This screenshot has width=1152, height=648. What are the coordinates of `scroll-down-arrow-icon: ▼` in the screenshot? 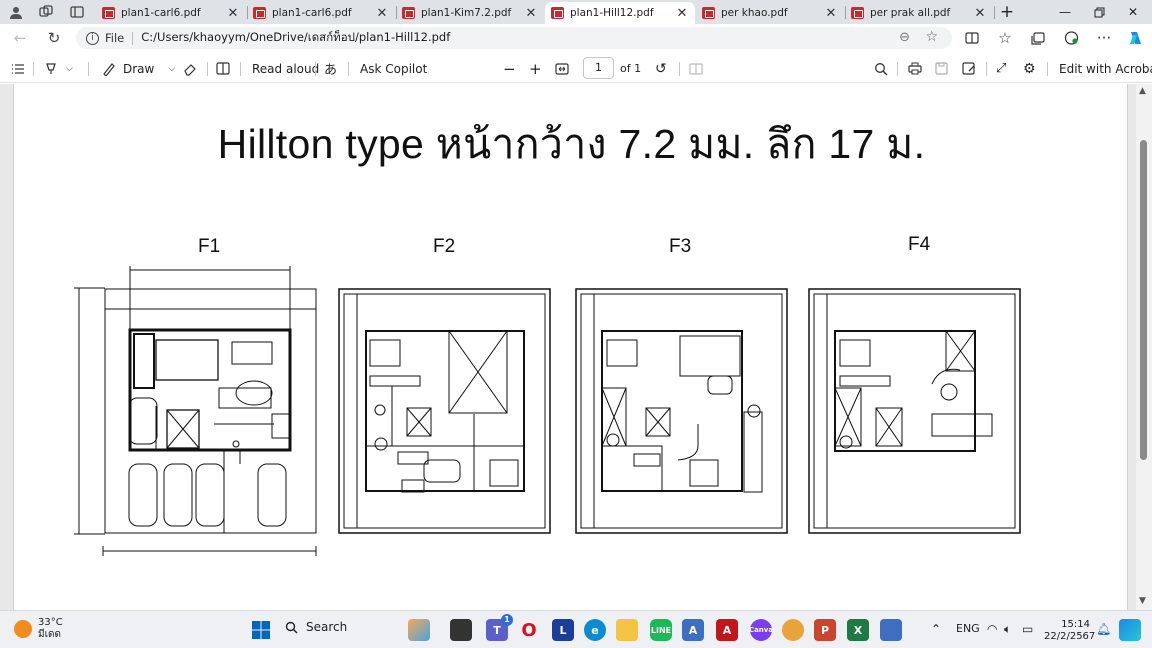 It's located at (1142, 601).